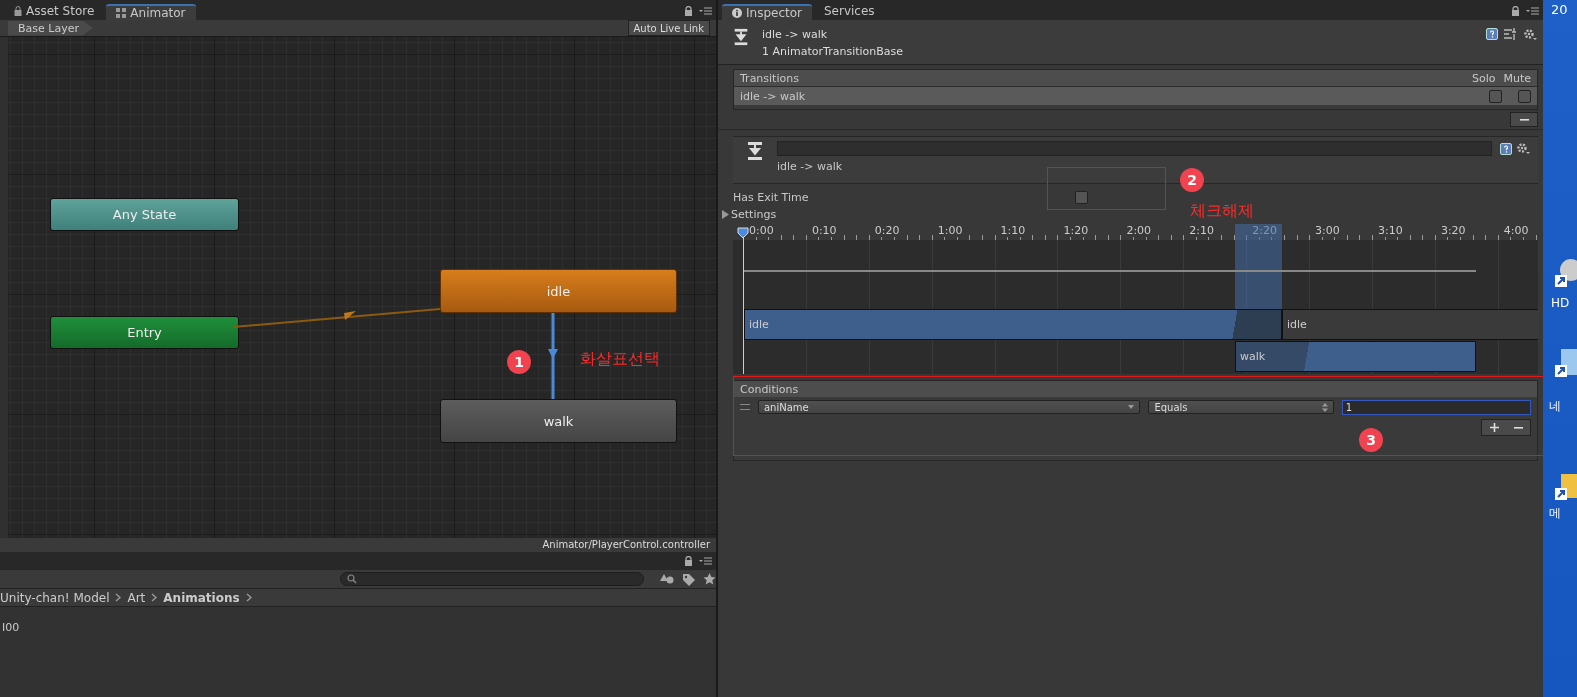  What do you see at coordinates (769, 78) in the screenshot?
I see `list-header: Transitions` at bounding box center [769, 78].